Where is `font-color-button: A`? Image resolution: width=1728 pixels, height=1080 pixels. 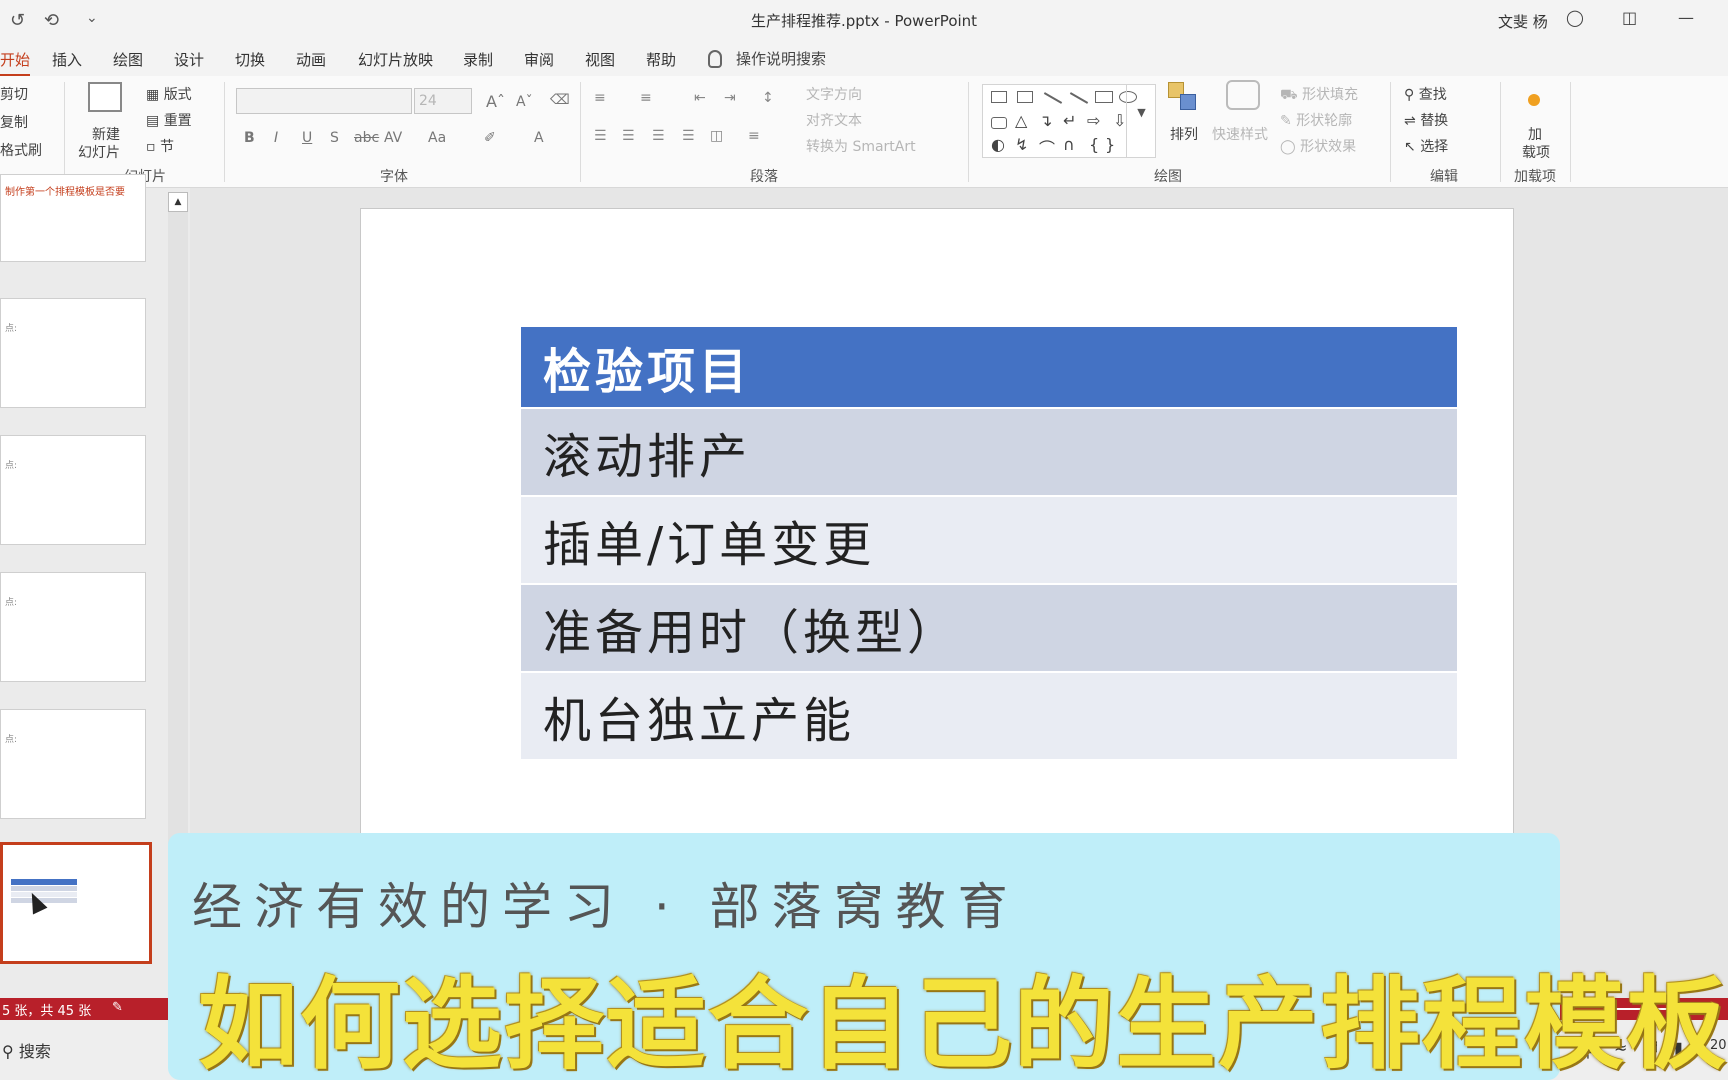
font-color-button: A is located at coordinates (539, 138).